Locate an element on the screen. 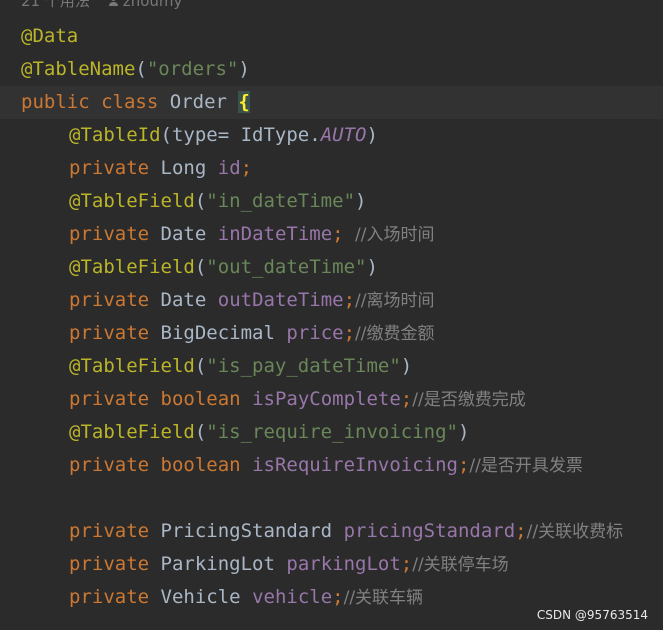  code-line-8: @TableField("out_dateTime") is located at coordinates (331, 267).